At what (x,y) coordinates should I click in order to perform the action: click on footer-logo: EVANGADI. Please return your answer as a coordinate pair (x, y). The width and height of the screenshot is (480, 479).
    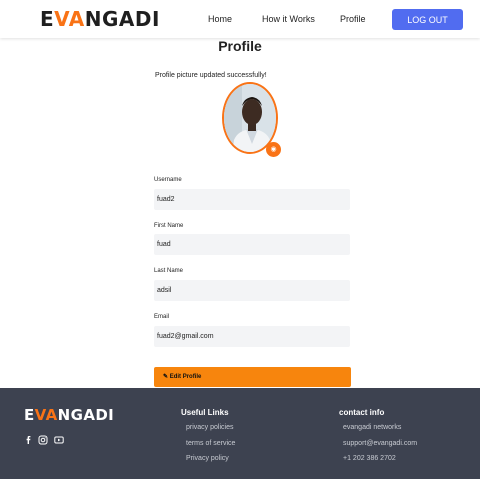
    Looking at the image, I should click on (69, 415).